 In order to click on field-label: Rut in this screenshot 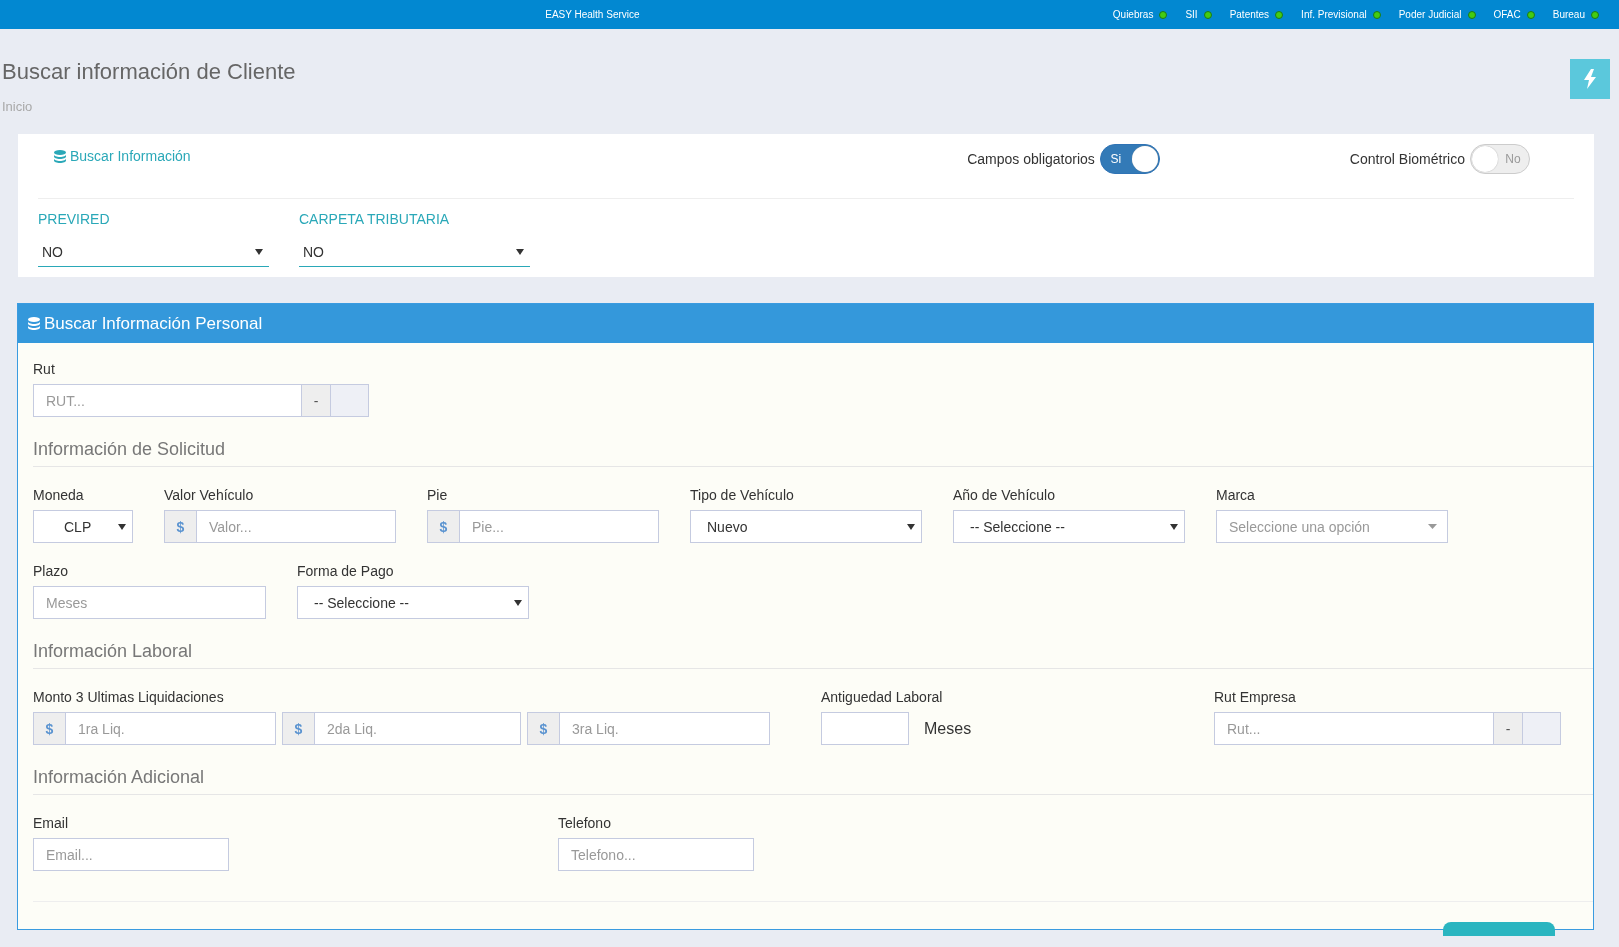, I will do `click(44, 369)`.